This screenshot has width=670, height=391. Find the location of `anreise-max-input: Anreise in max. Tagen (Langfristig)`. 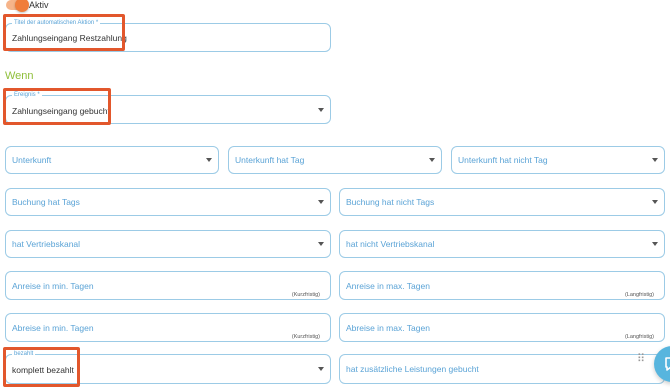

anreise-max-input: Anreise in max. Tagen (Langfristig) is located at coordinates (502, 285).